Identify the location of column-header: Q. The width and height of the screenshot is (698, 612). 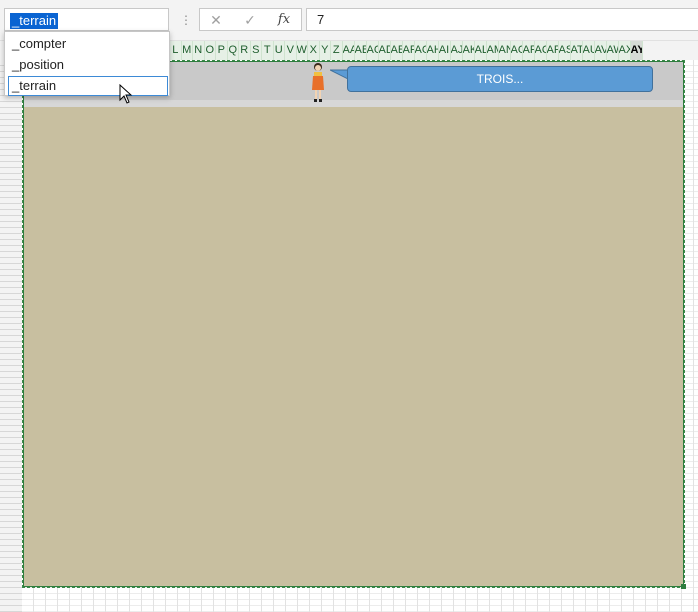
(233, 50).